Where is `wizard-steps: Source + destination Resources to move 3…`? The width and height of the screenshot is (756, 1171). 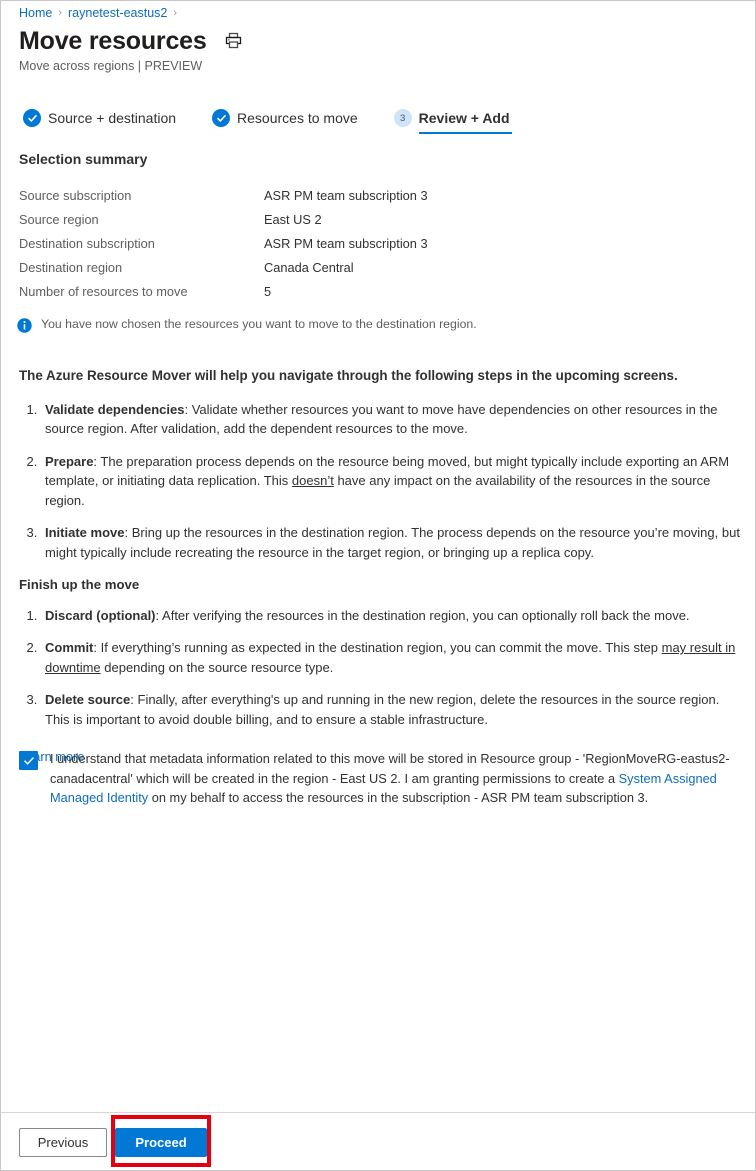
wizard-steps: Source + destination Resources to move 3… is located at coordinates (267, 121).